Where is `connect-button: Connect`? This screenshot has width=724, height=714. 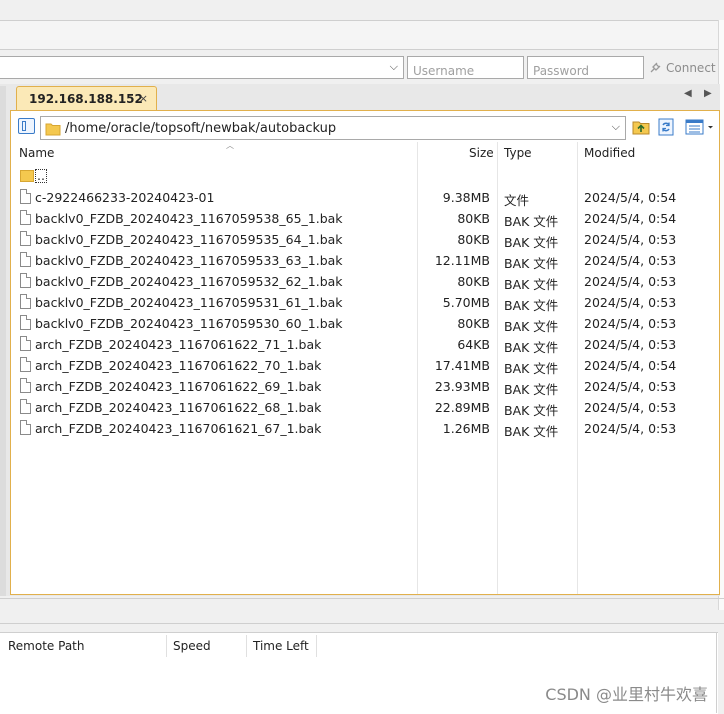
connect-button: Connect is located at coordinates (683, 67).